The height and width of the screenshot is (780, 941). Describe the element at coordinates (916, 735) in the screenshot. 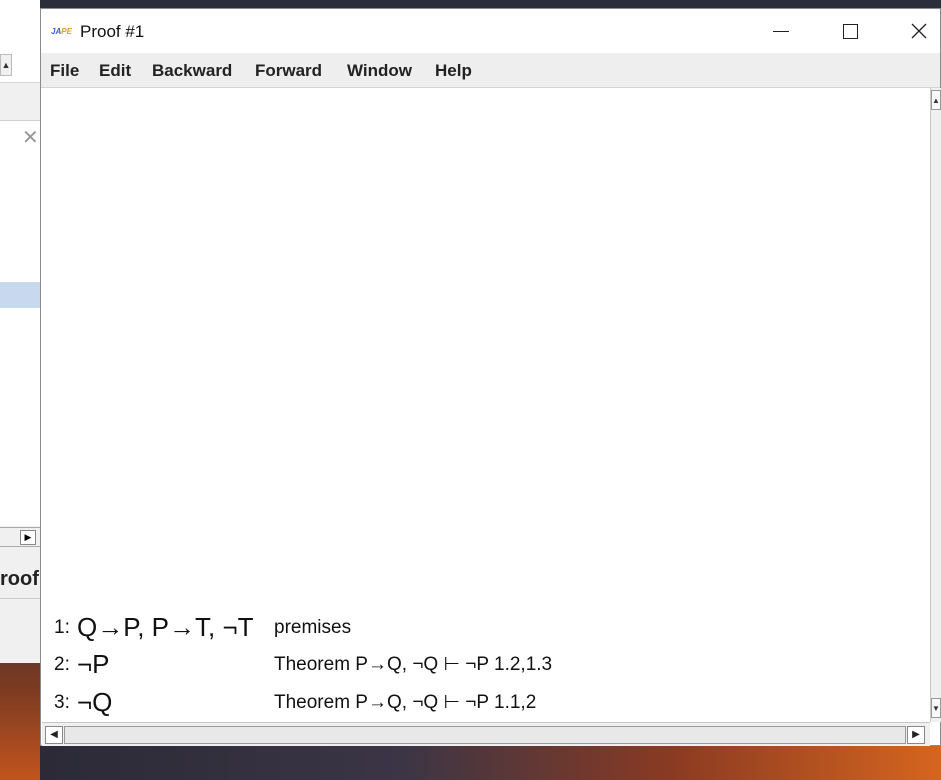

I see `scroll-right-arrow: ▶` at that location.